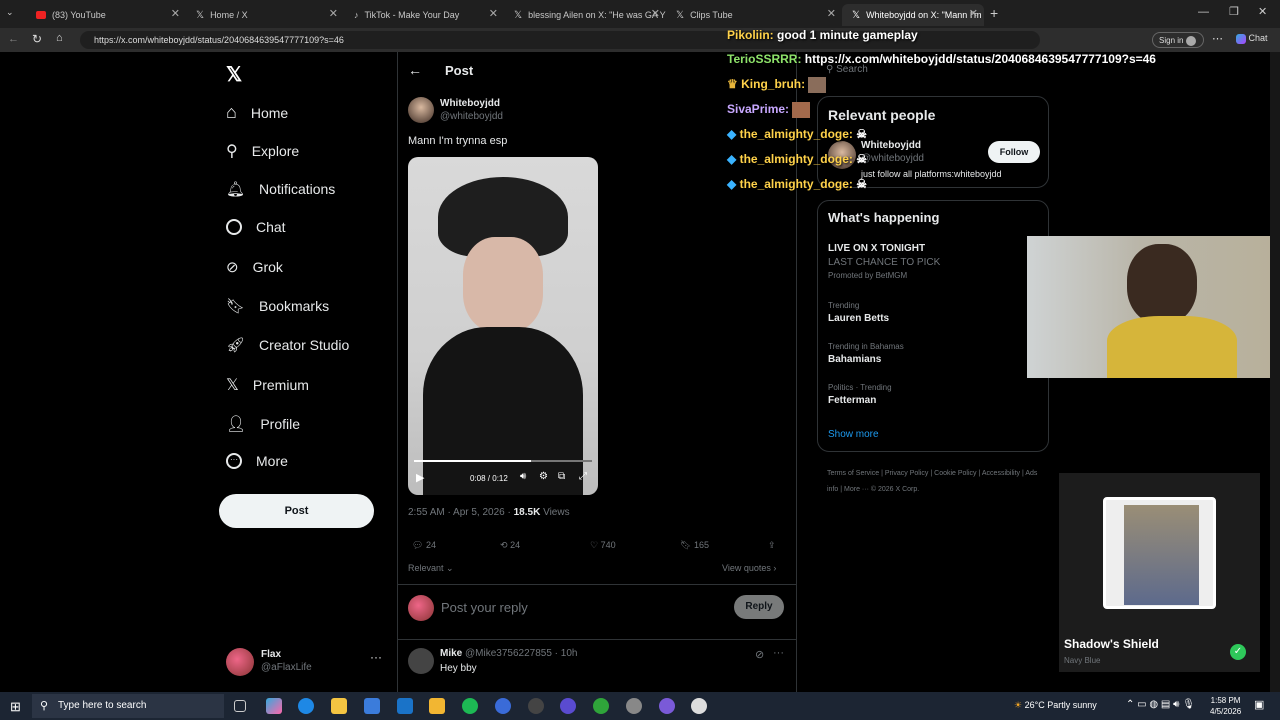 This screenshot has height=720, width=1280. I want to click on views-label: Views, so click(556, 512).